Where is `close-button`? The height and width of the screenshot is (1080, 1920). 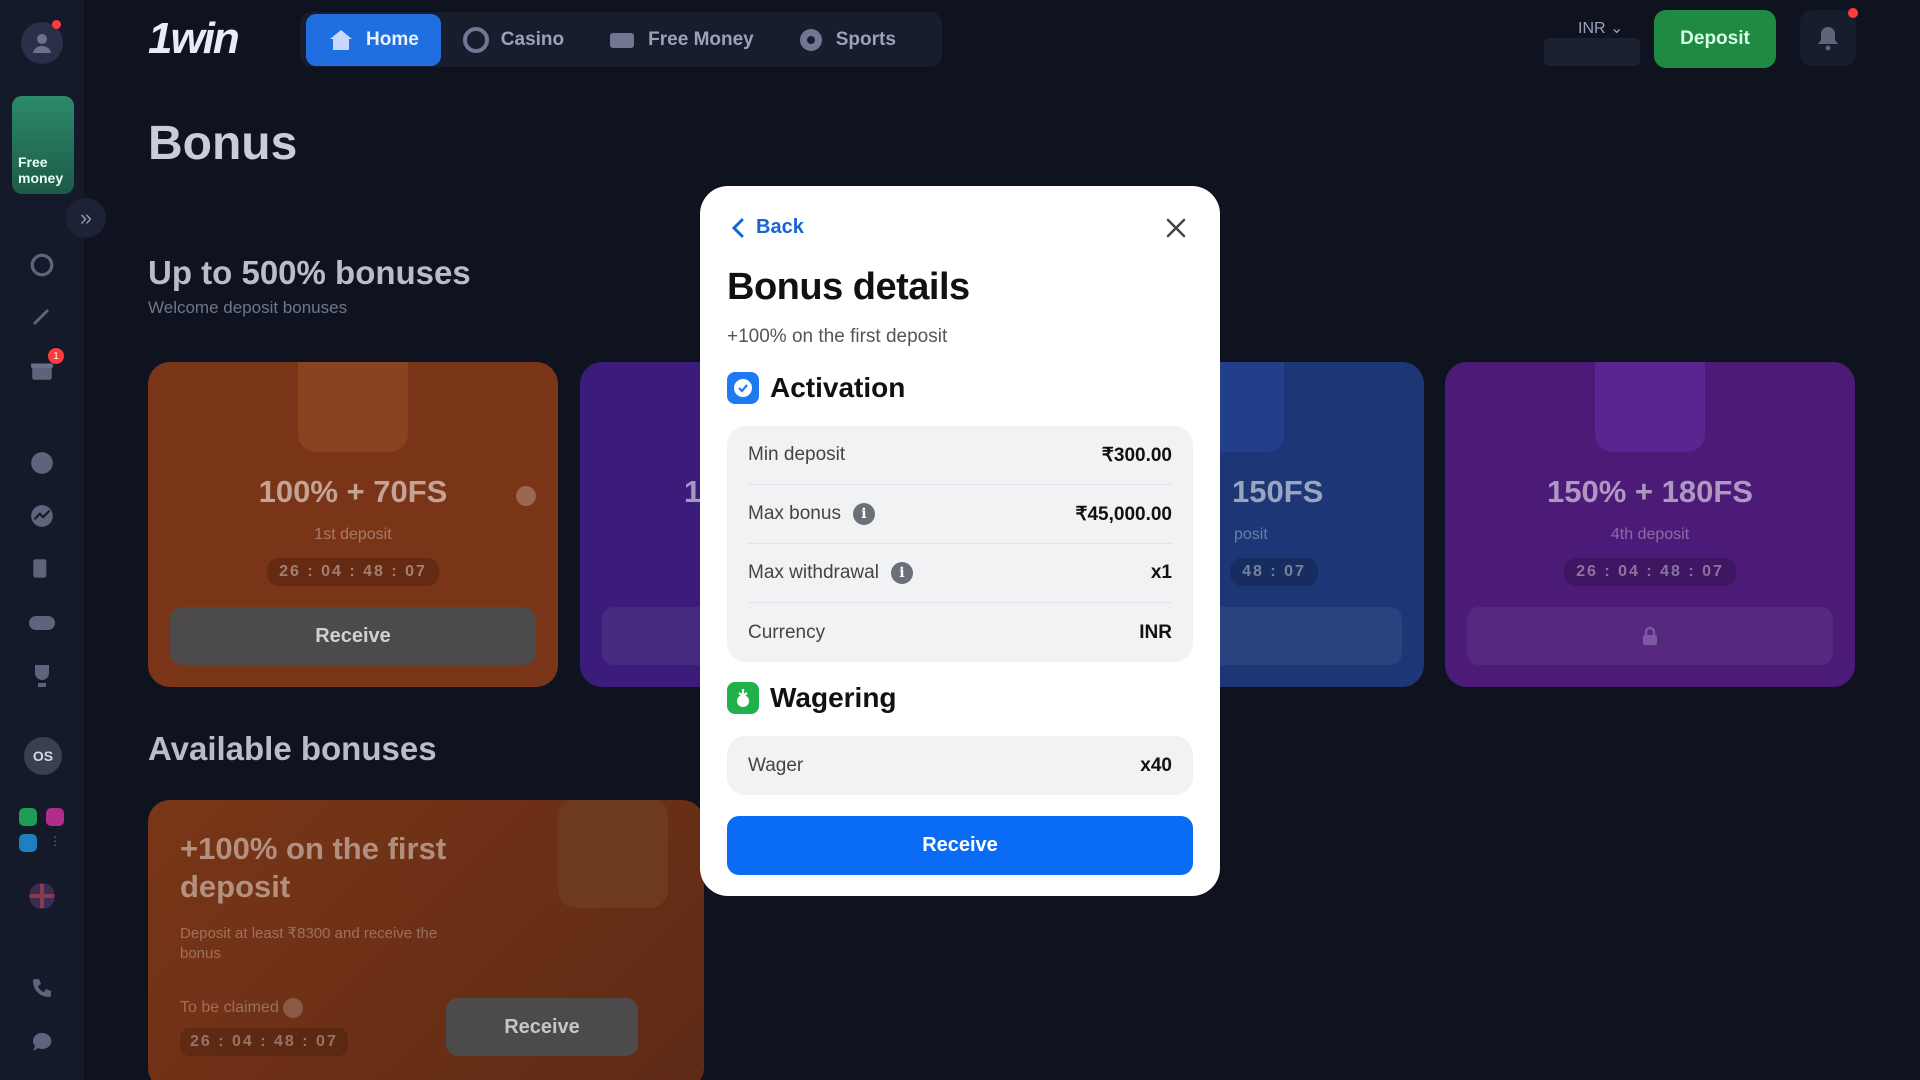
close-button is located at coordinates (1176, 228).